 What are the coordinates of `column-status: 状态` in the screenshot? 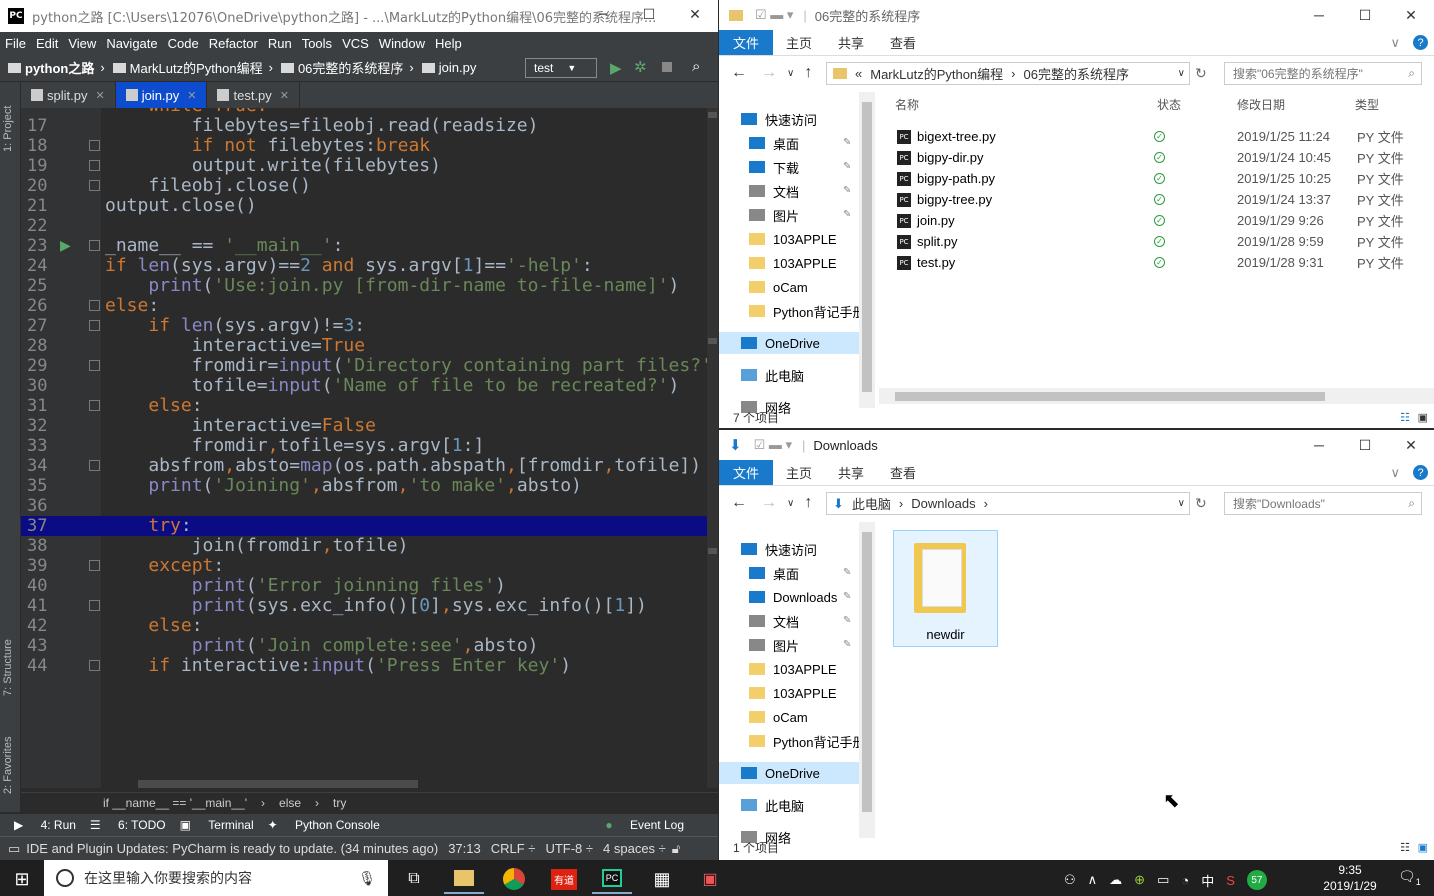 It's located at (1169, 104).